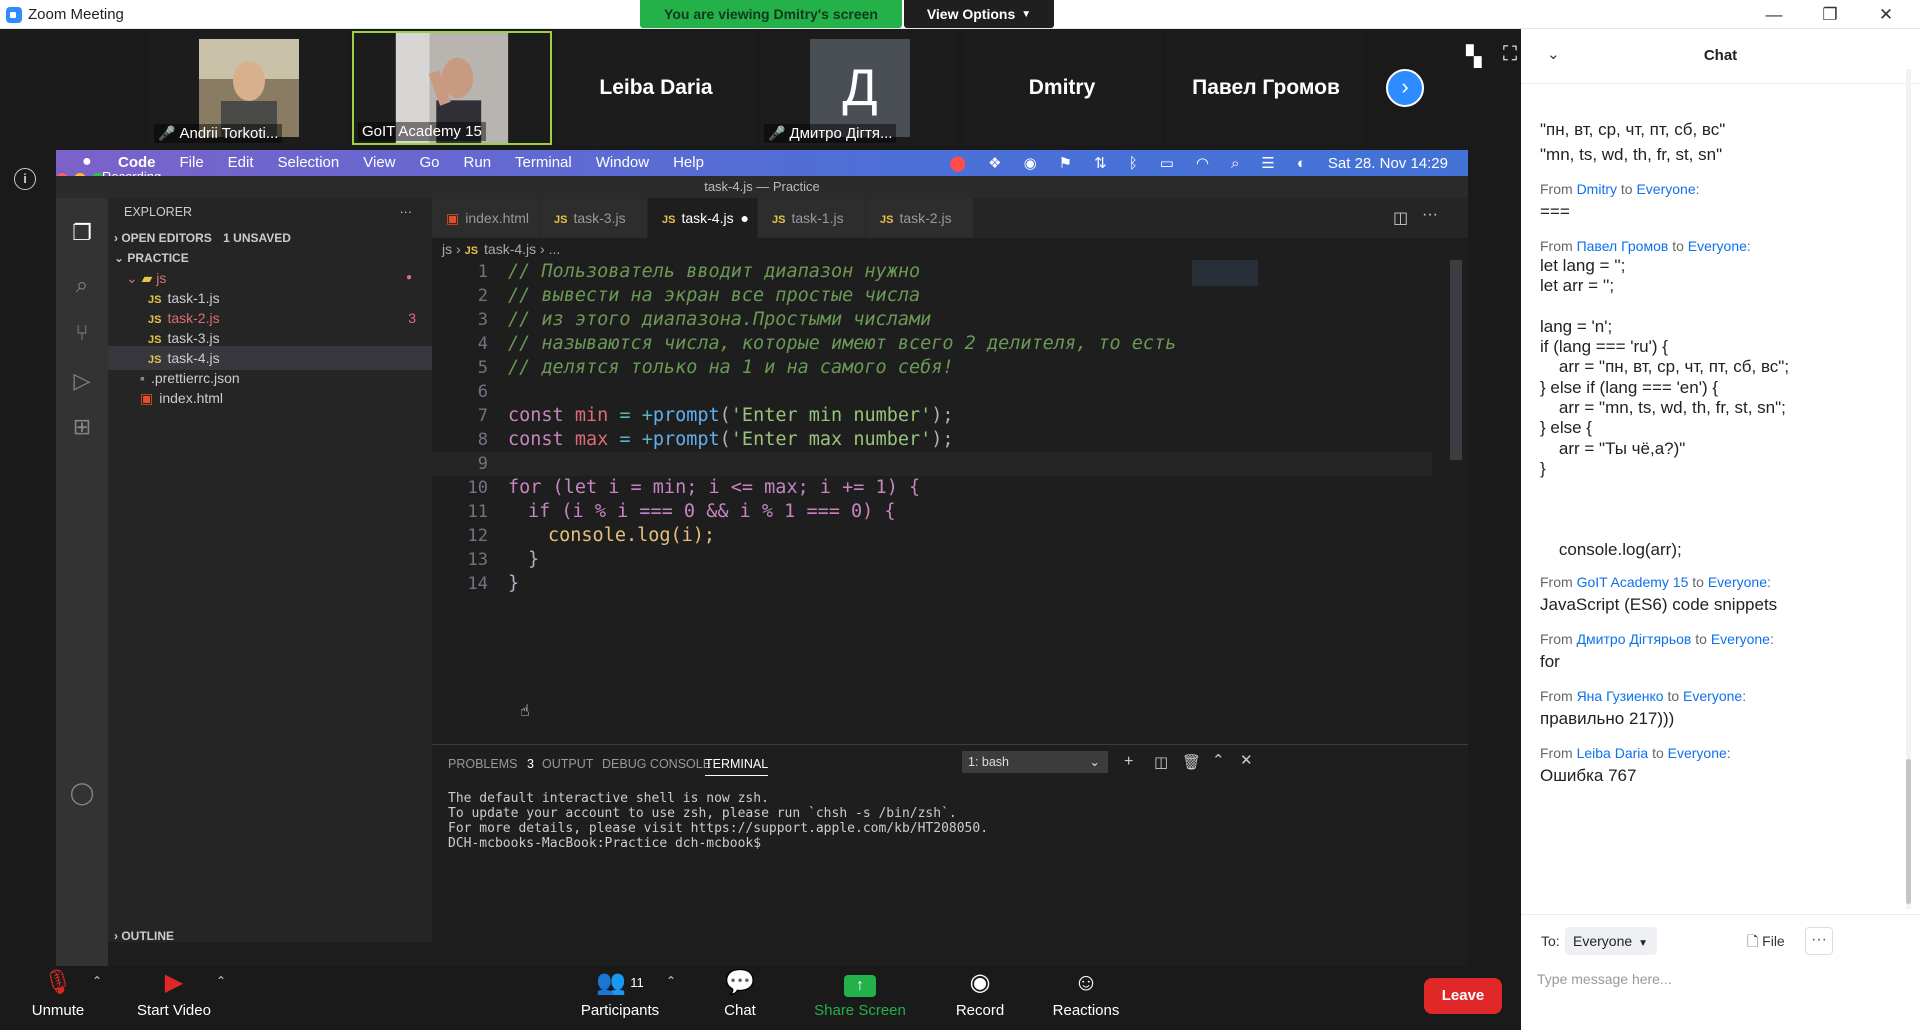 This screenshot has height=1030, width=1920. Describe the element at coordinates (656, 88) in the screenshot. I see `participant-tile: Leiba Daria` at that location.